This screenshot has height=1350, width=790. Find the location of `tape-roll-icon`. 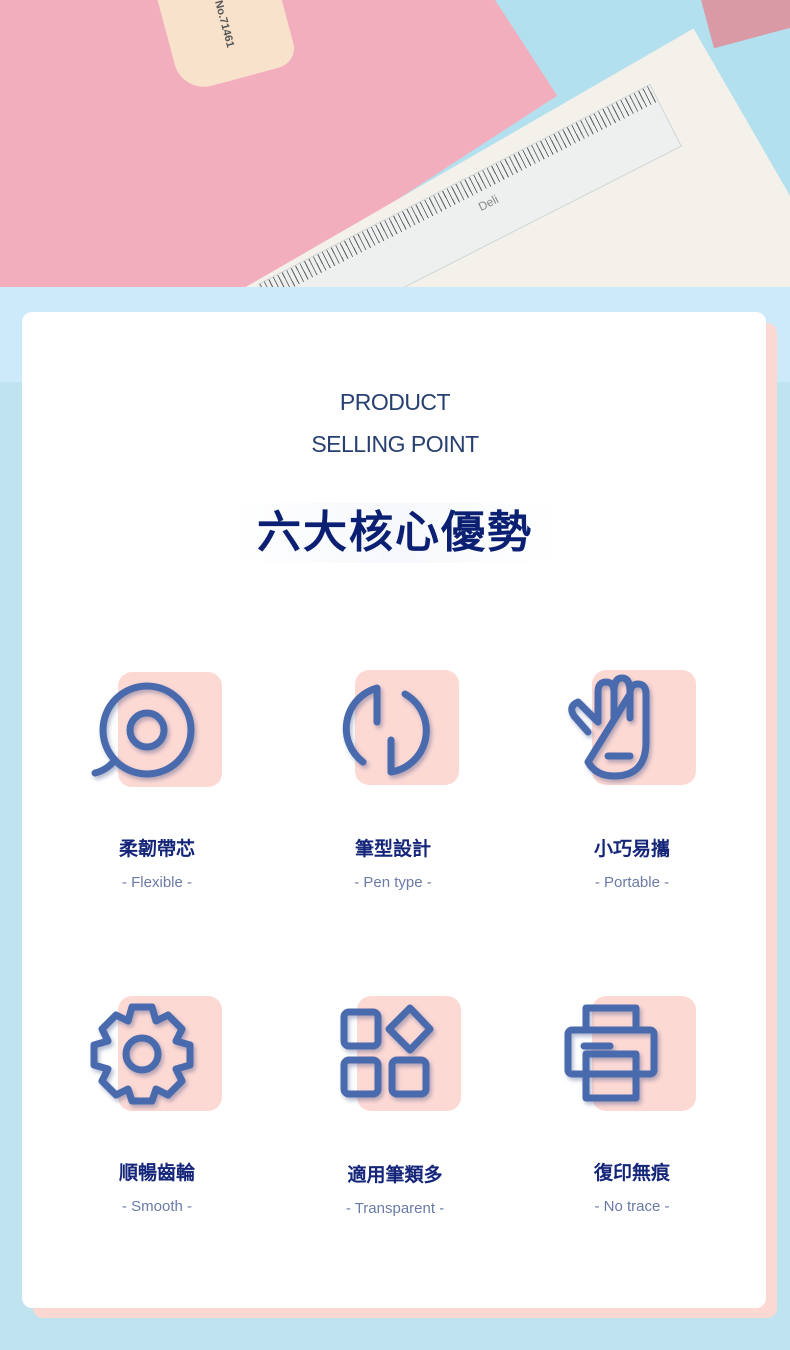

tape-roll-icon is located at coordinates (143, 730).